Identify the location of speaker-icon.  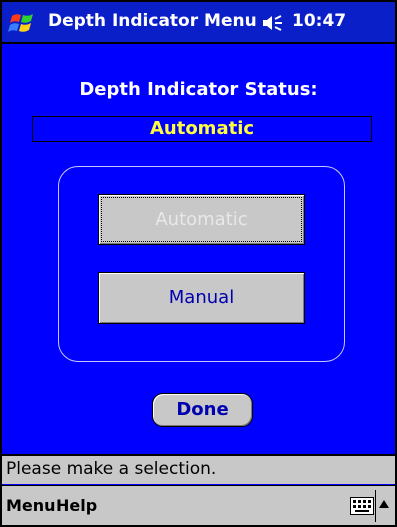
(273, 23).